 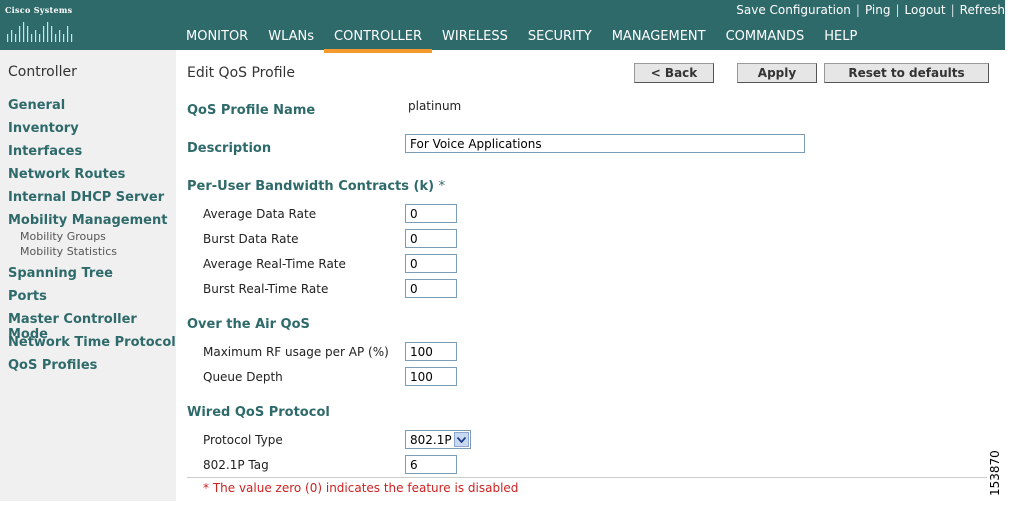 What do you see at coordinates (777, 73) in the screenshot?
I see `apply-button: Apply` at bounding box center [777, 73].